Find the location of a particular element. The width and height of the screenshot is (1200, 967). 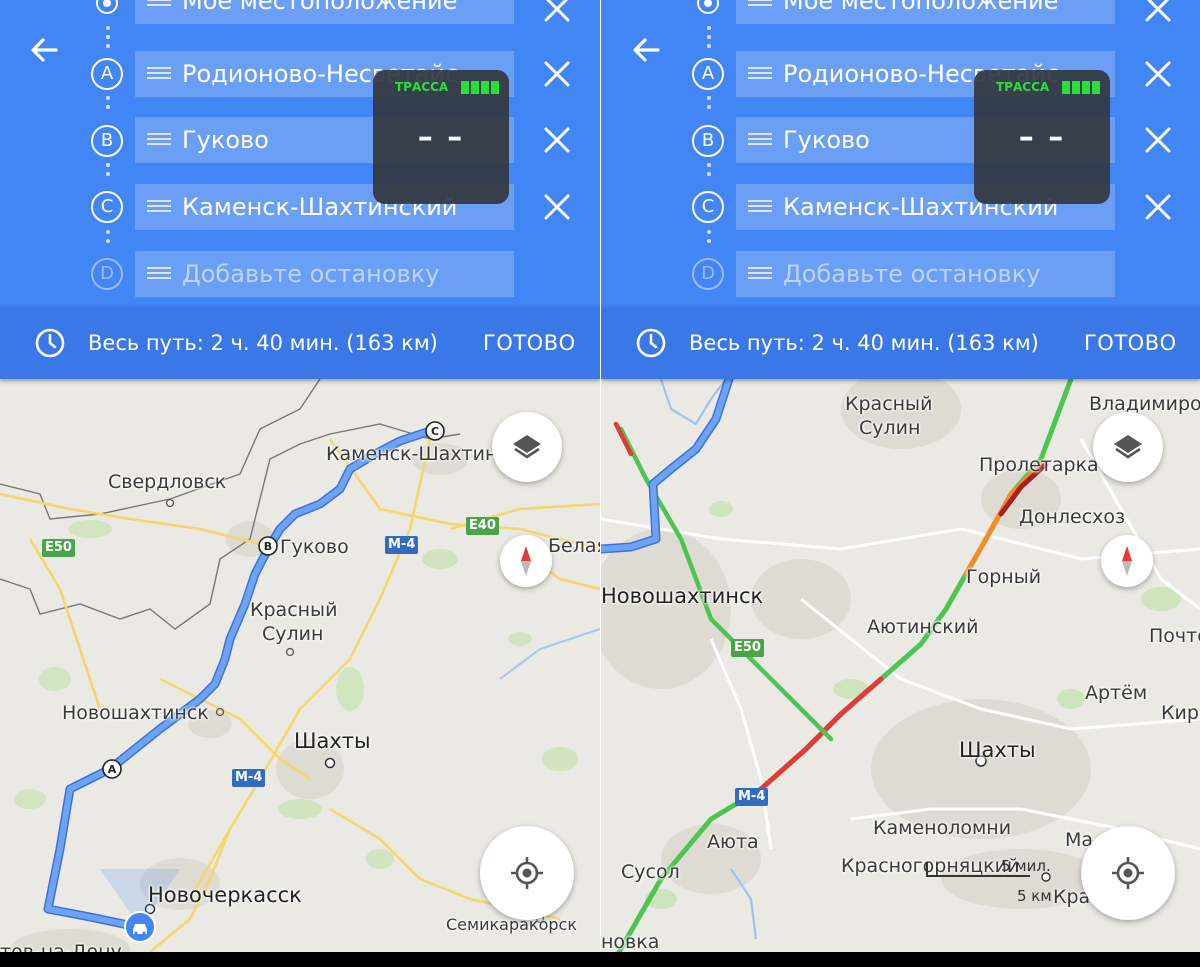

map-label: Гуково is located at coordinates (314, 547).